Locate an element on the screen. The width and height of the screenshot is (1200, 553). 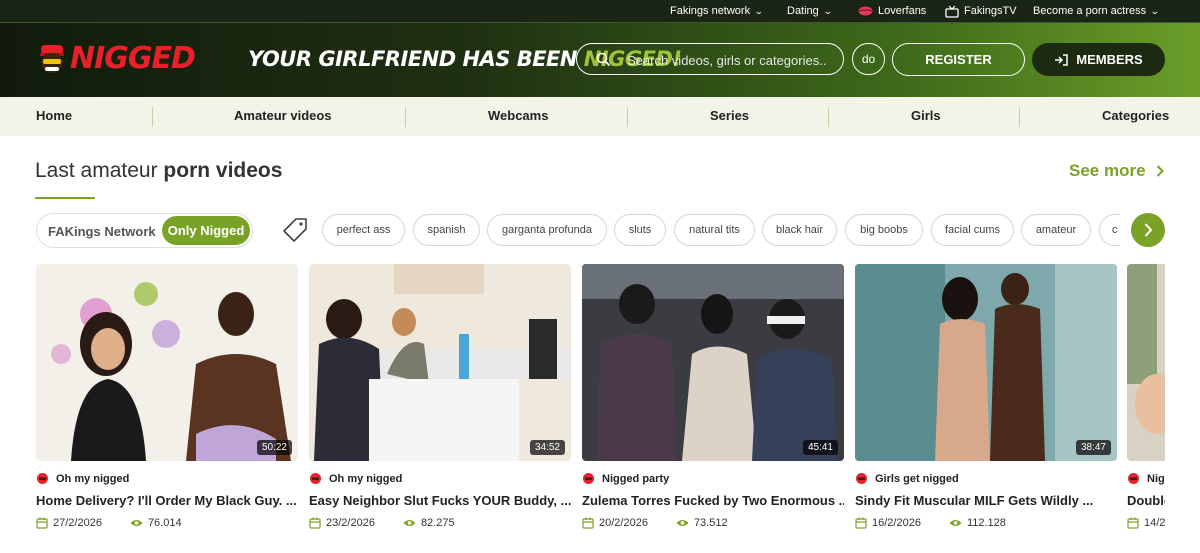
video-duration: 34:52 is located at coordinates (547, 447).